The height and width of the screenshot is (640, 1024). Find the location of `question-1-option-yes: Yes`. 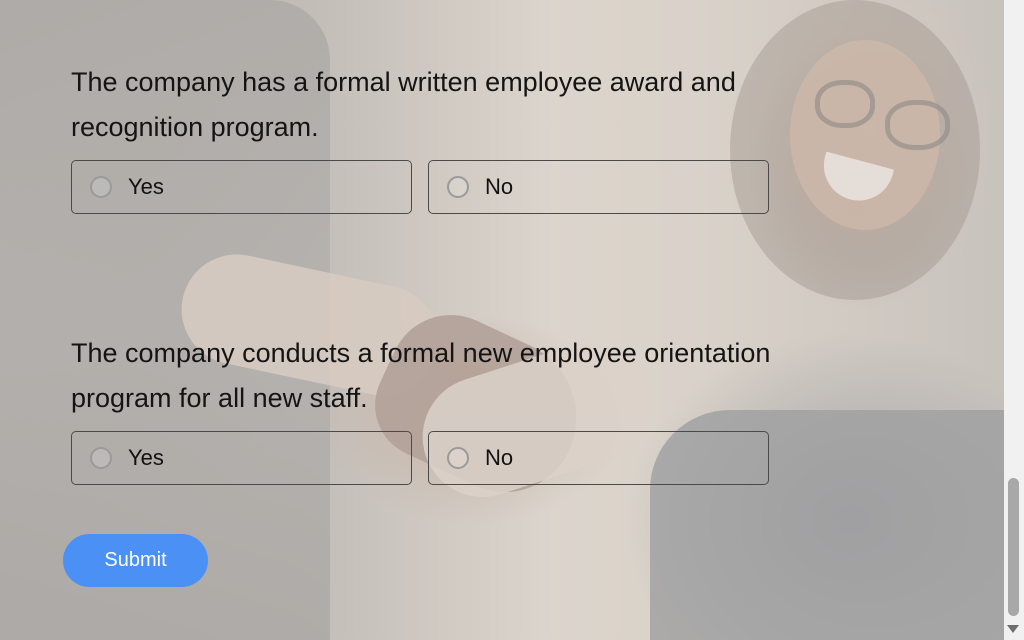

question-1-option-yes: Yes is located at coordinates (241, 187).